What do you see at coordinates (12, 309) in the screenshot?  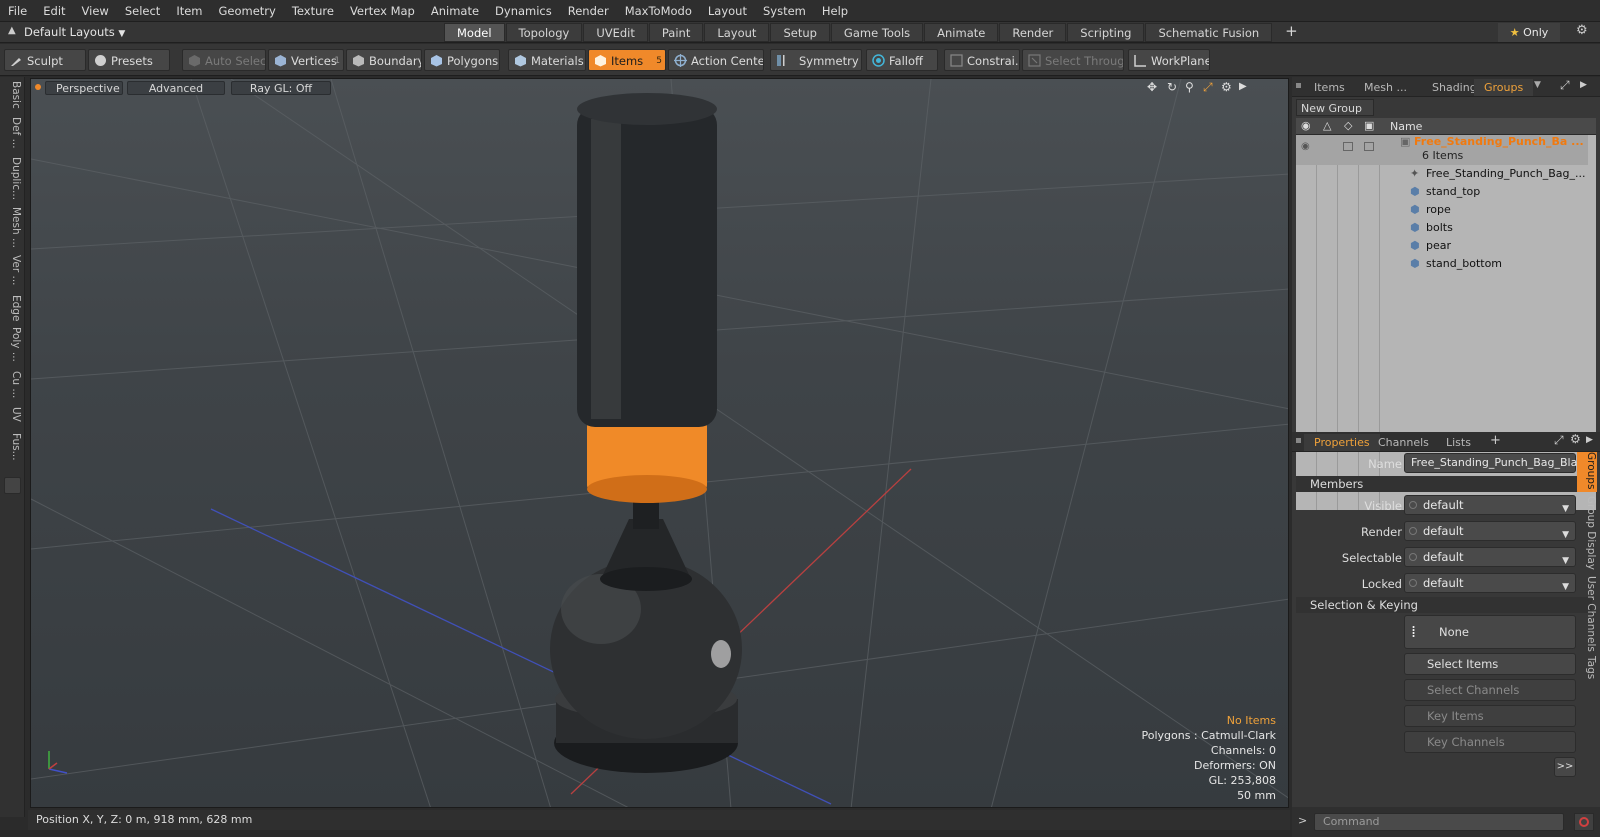 I see `tab-edge: Edge` at bounding box center [12, 309].